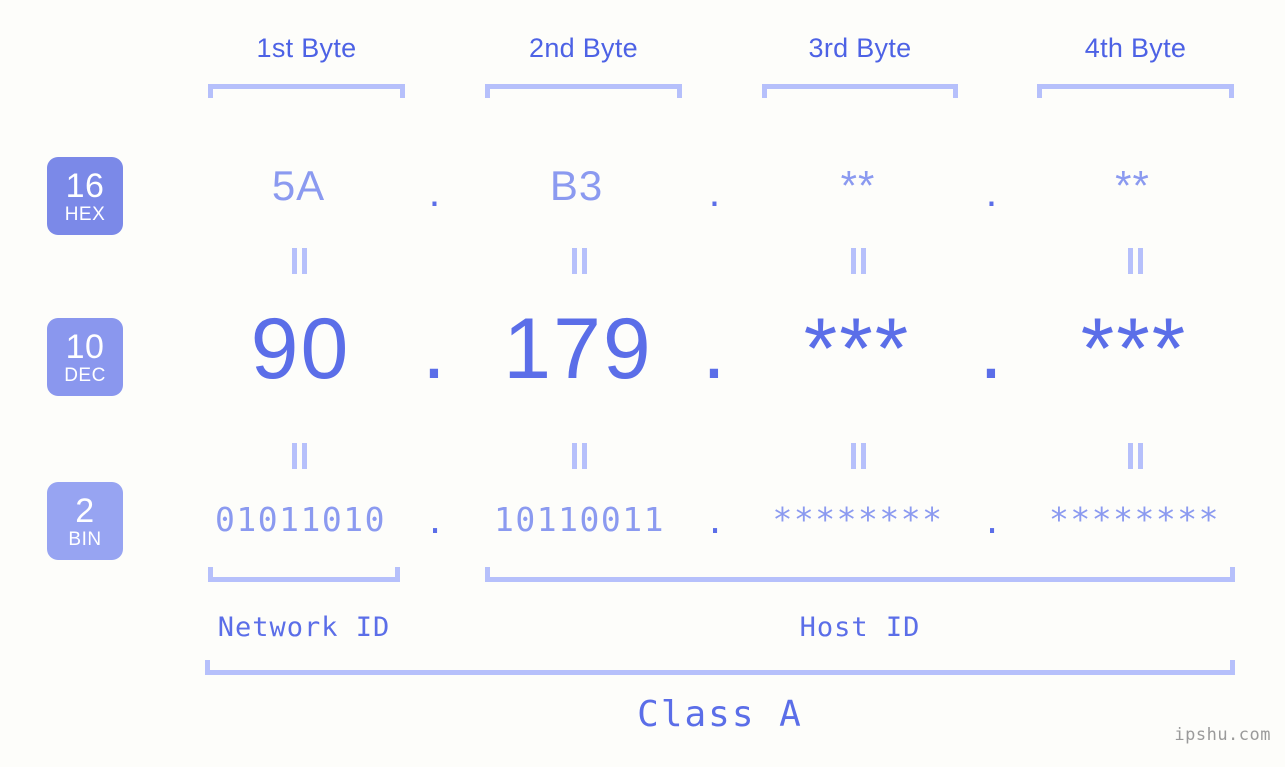 Image resolution: width=1285 pixels, height=767 pixels. I want to click on dec-byte-2: 179, so click(578, 349).